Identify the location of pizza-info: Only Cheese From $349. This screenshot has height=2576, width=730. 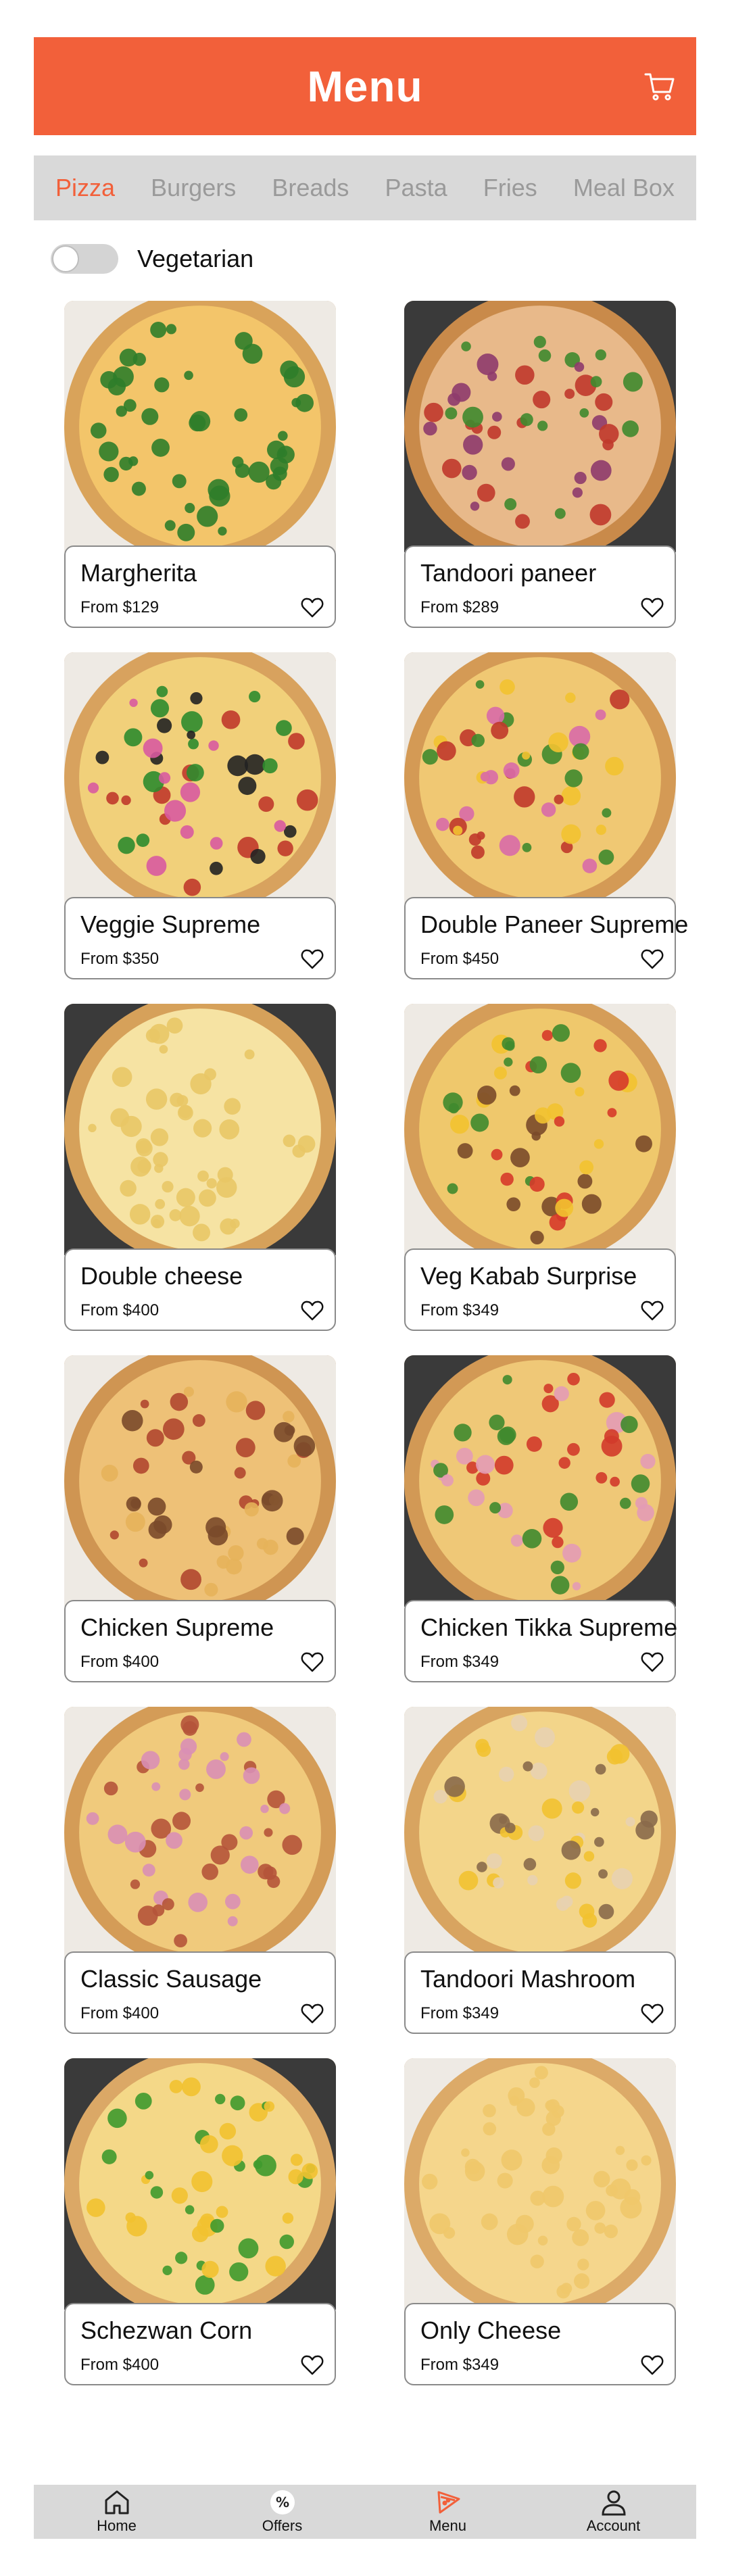
(540, 2344).